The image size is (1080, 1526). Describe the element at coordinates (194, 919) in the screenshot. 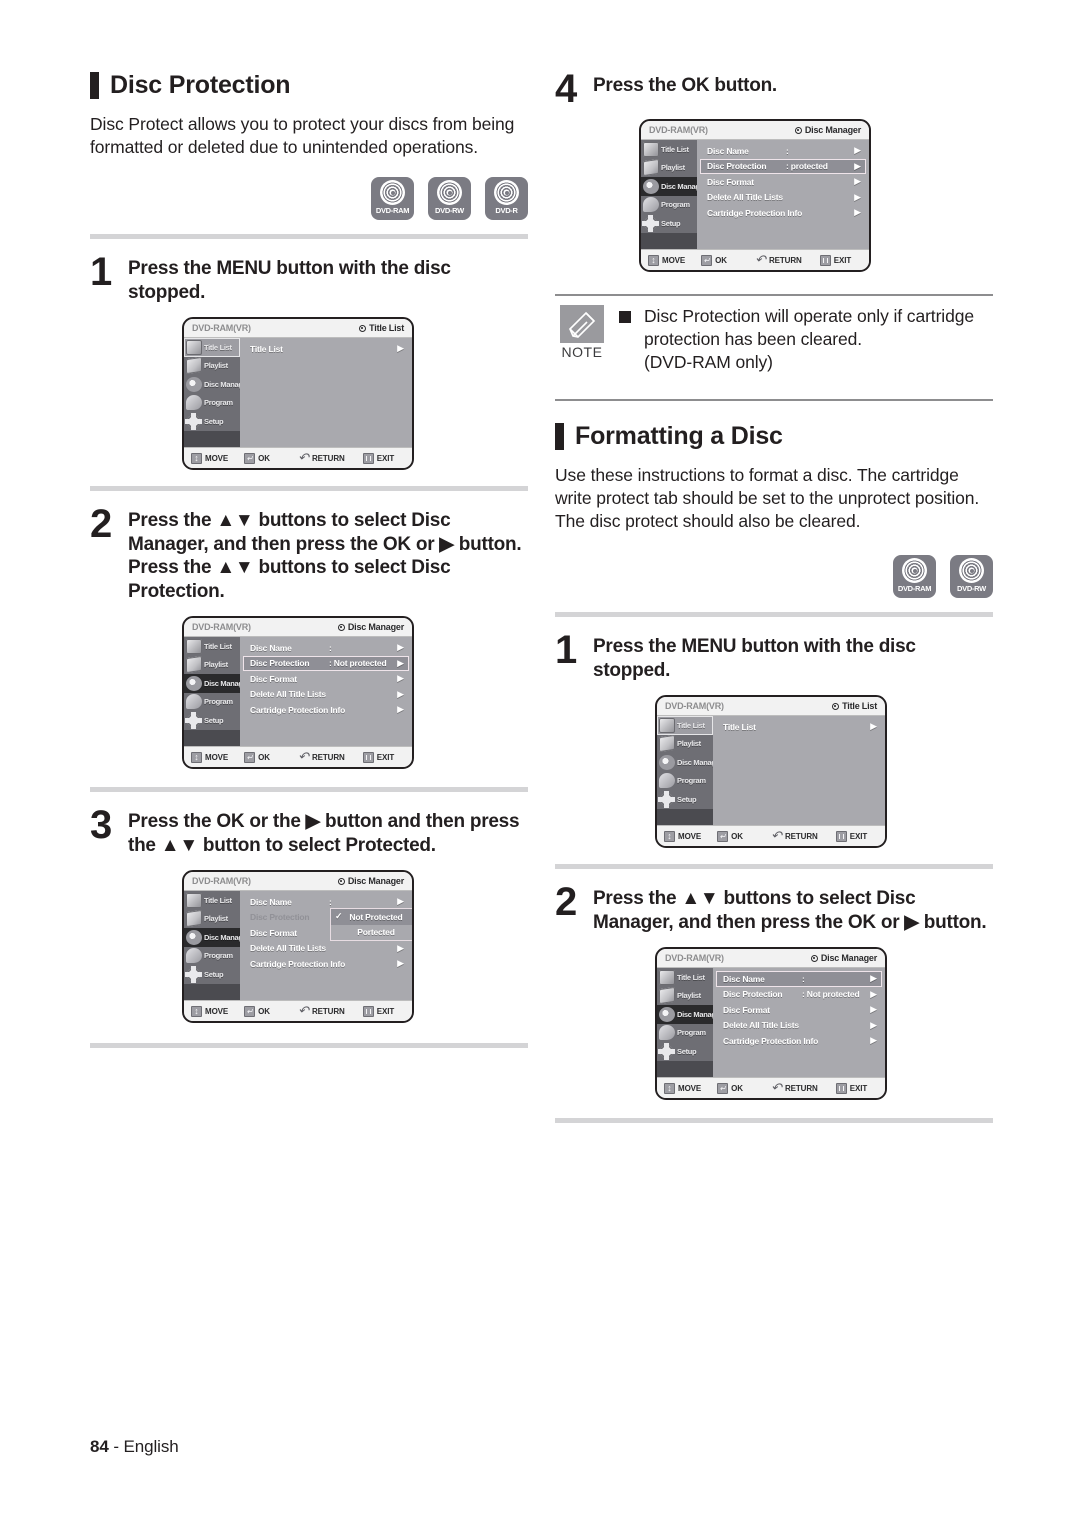

I see `playlist-icon` at that location.